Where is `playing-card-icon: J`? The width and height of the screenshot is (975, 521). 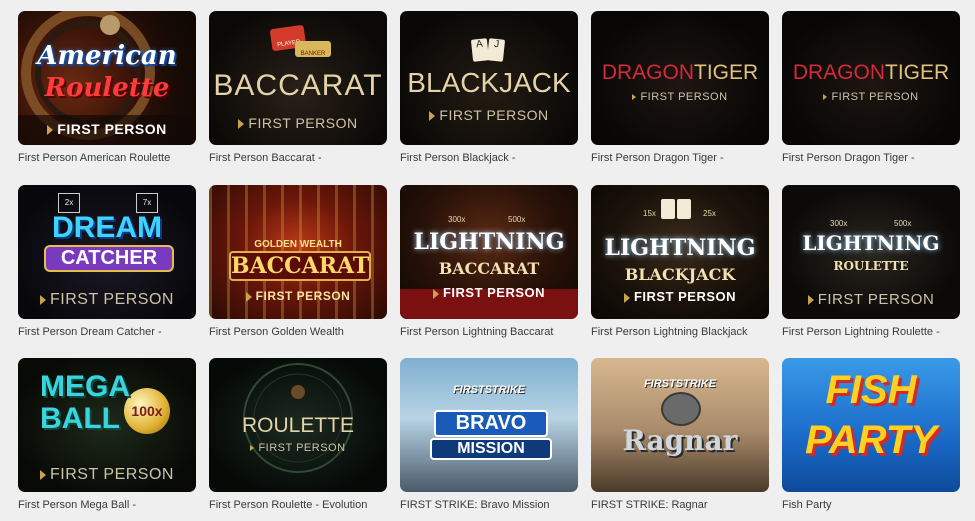 playing-card-icon: J is located at coordinates (496, 50).